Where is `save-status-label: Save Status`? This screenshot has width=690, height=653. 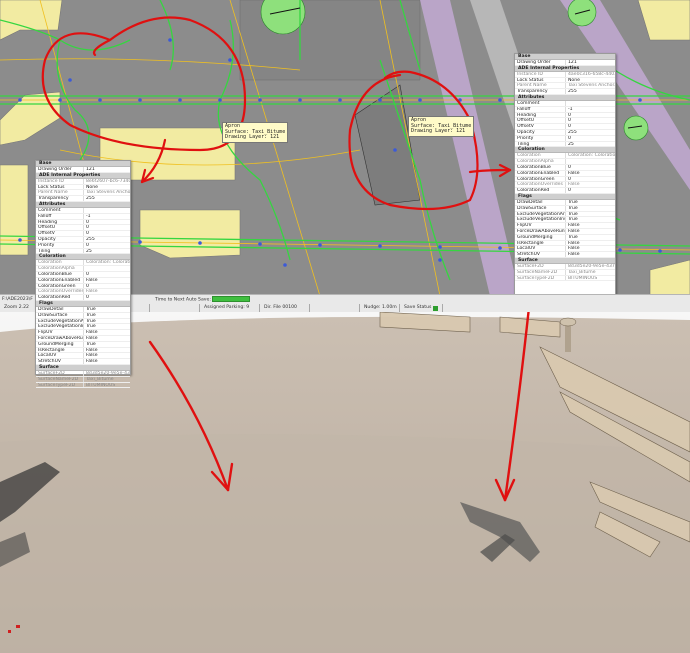
save-status-label: Save Status is located at coordinates (418, 307).